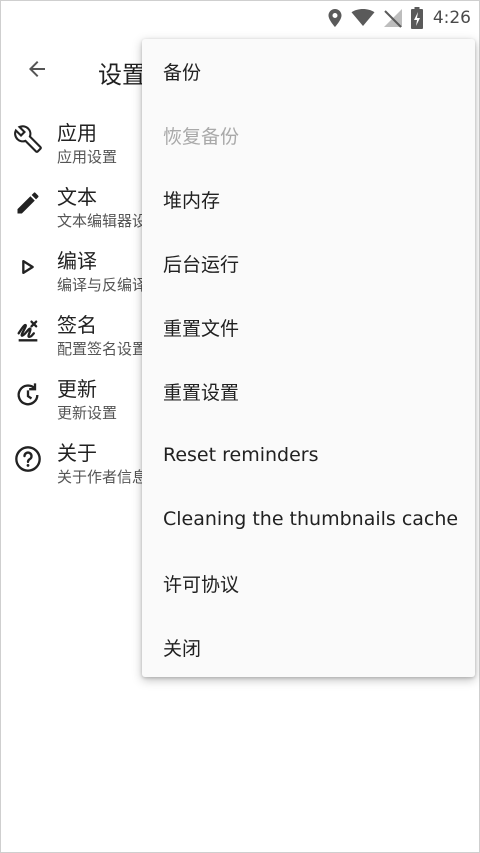 This screenshot has height=853, width=480. I want to click on location-icon, so click(335, 18).